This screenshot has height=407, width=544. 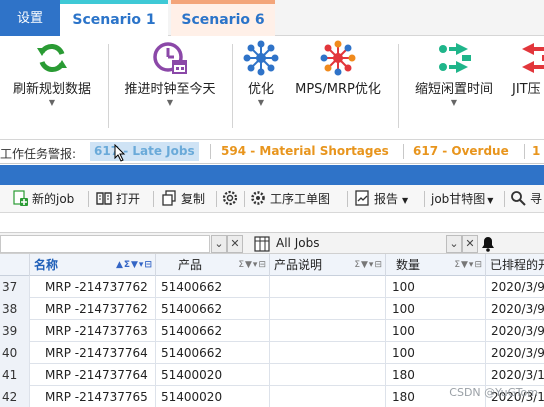 I want to click on network-multicolor-icon, so click(x=338, y=58).